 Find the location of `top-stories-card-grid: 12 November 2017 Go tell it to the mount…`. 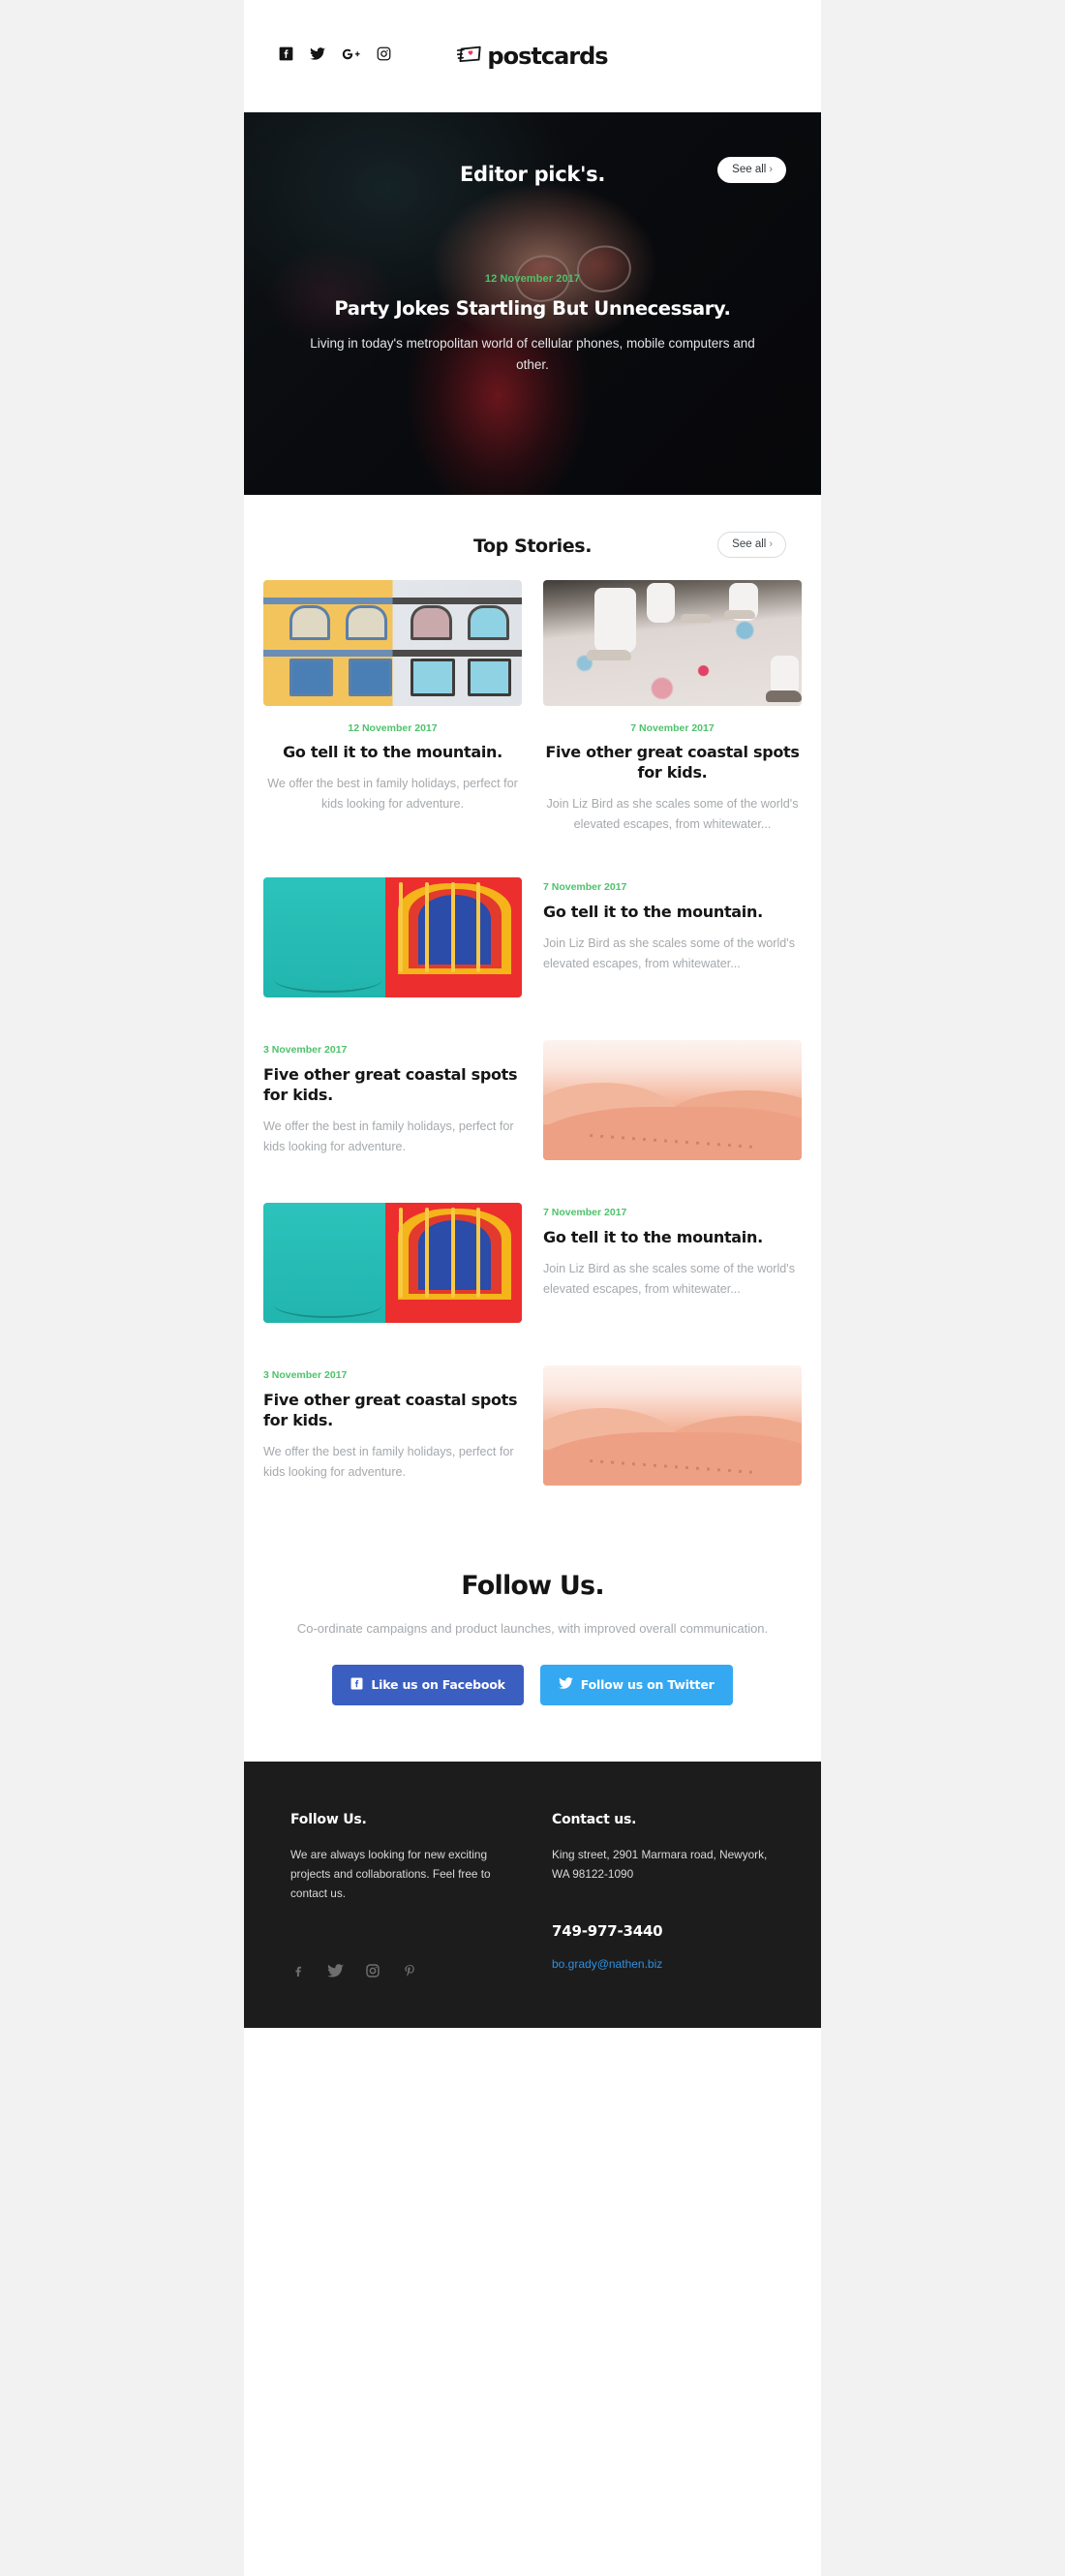

top-stories-card-grid: 12 November 2017 Go tell it to the mount… is located at coordinates (532, 696).